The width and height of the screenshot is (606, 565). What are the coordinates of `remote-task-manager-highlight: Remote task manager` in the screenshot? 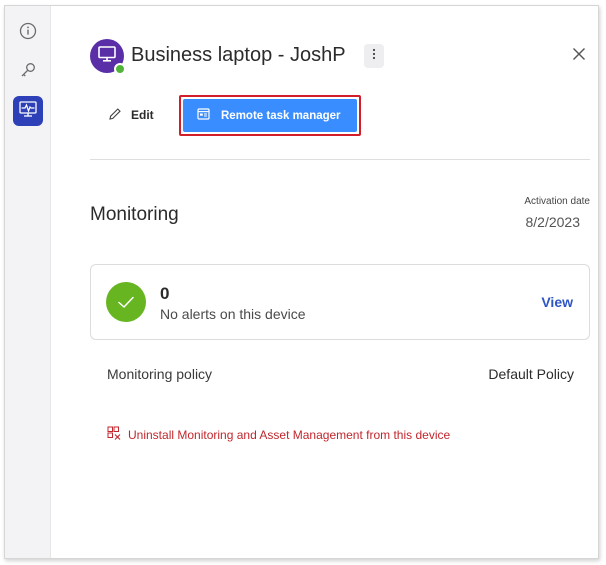 It's located at (270, 115).